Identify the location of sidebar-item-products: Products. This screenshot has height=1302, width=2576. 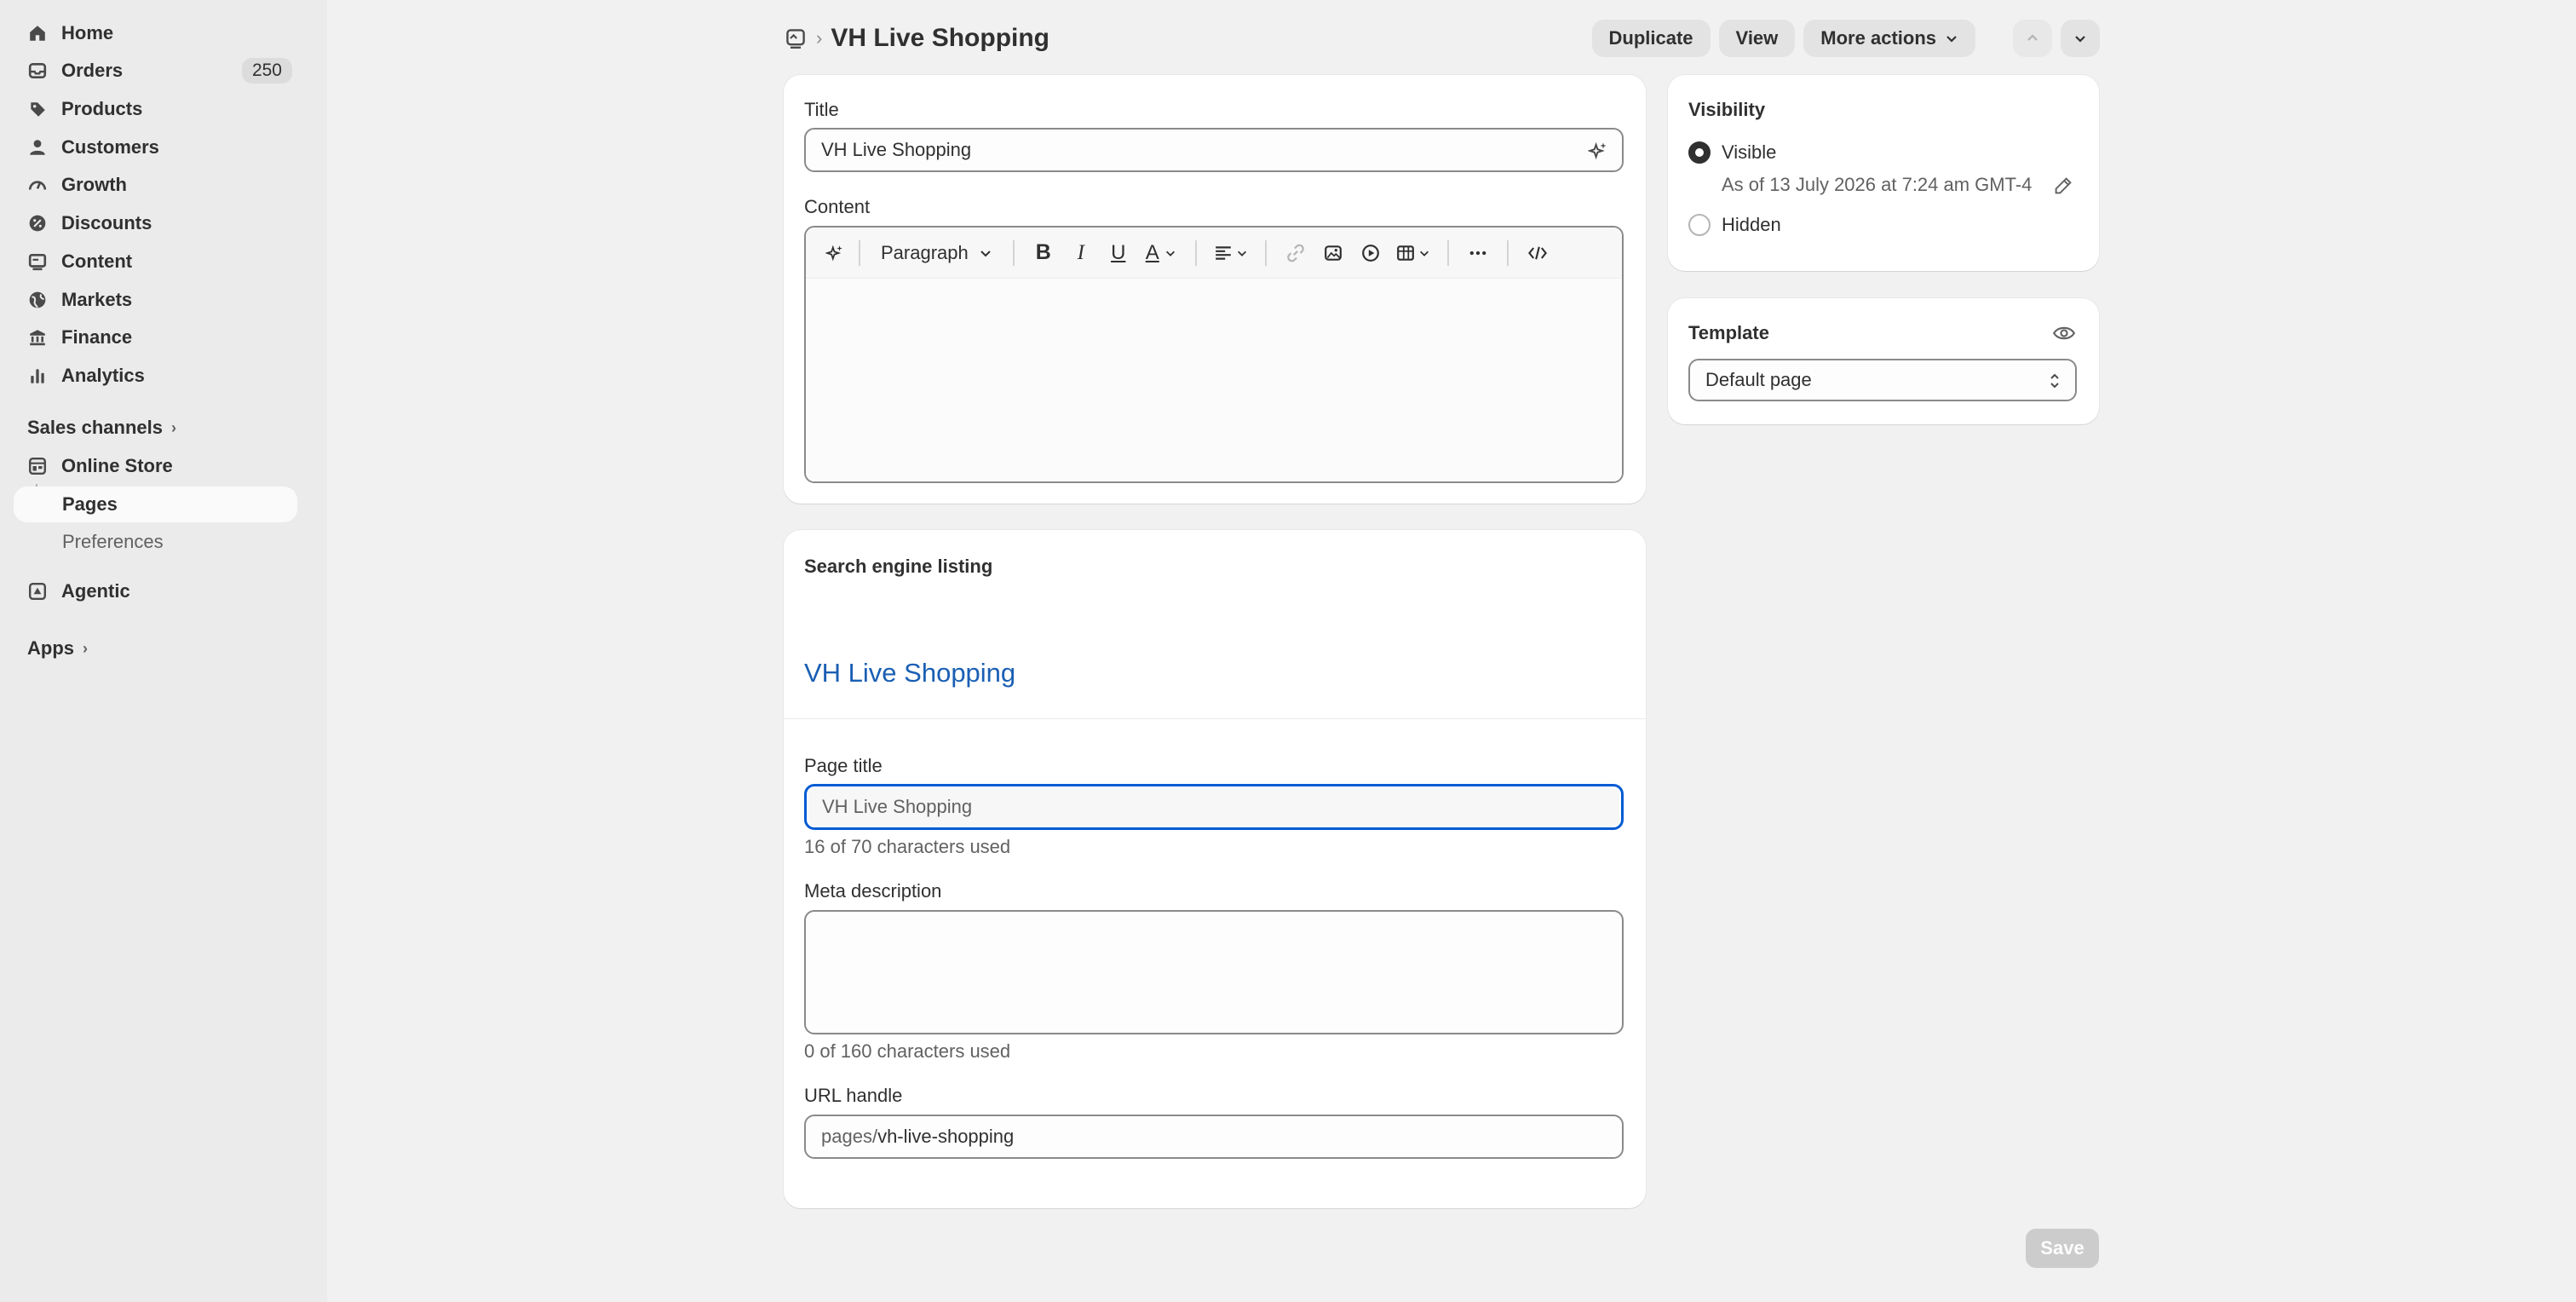
(156, 109).